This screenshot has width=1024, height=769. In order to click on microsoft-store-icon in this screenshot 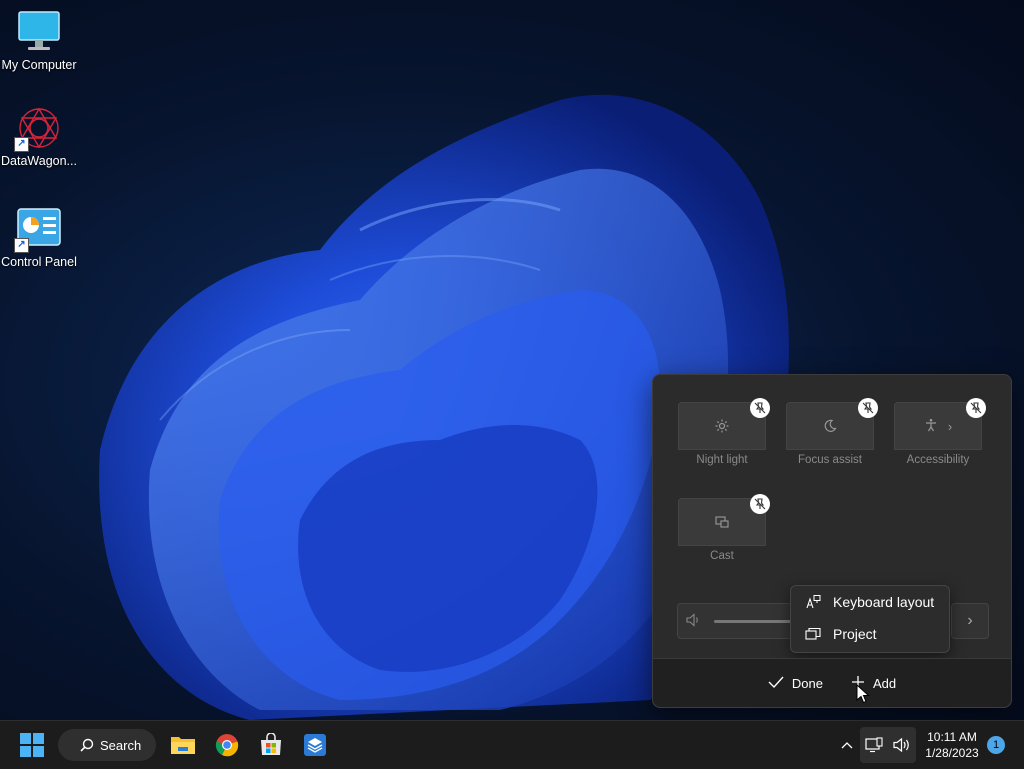, I will do `click(271, 744)`.